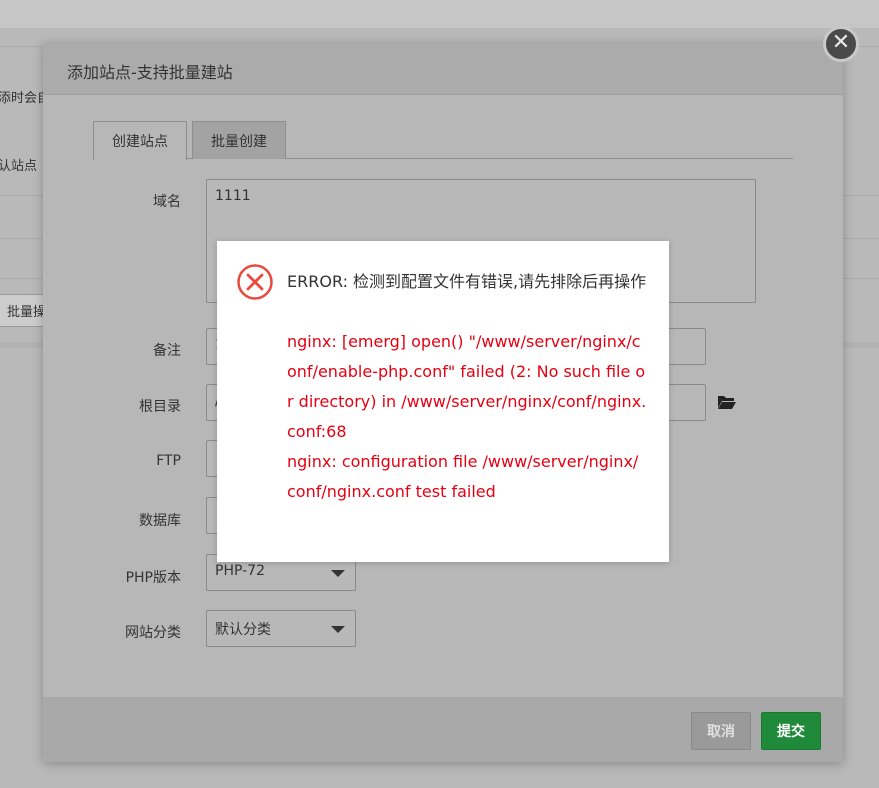  What do you see at coordinates (443, 140) in the screenshot?
I see `tab-bar: 创建站点 批量创建` at bounding box center [443, 140].